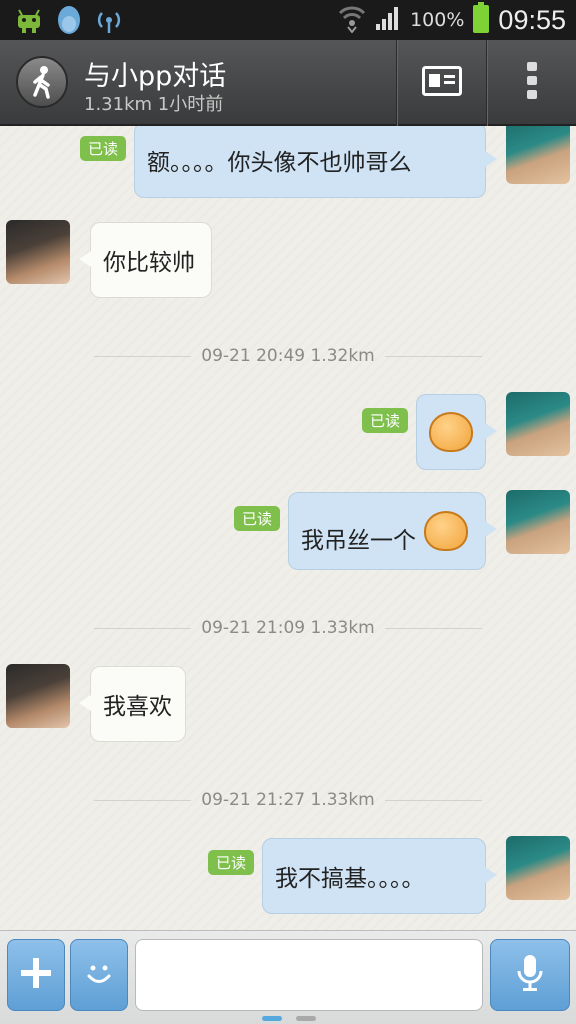 Image resolution: width=576 pixels, height=1024 pixels. I want to click on message-text: 我喜欢, so click(137, 707).